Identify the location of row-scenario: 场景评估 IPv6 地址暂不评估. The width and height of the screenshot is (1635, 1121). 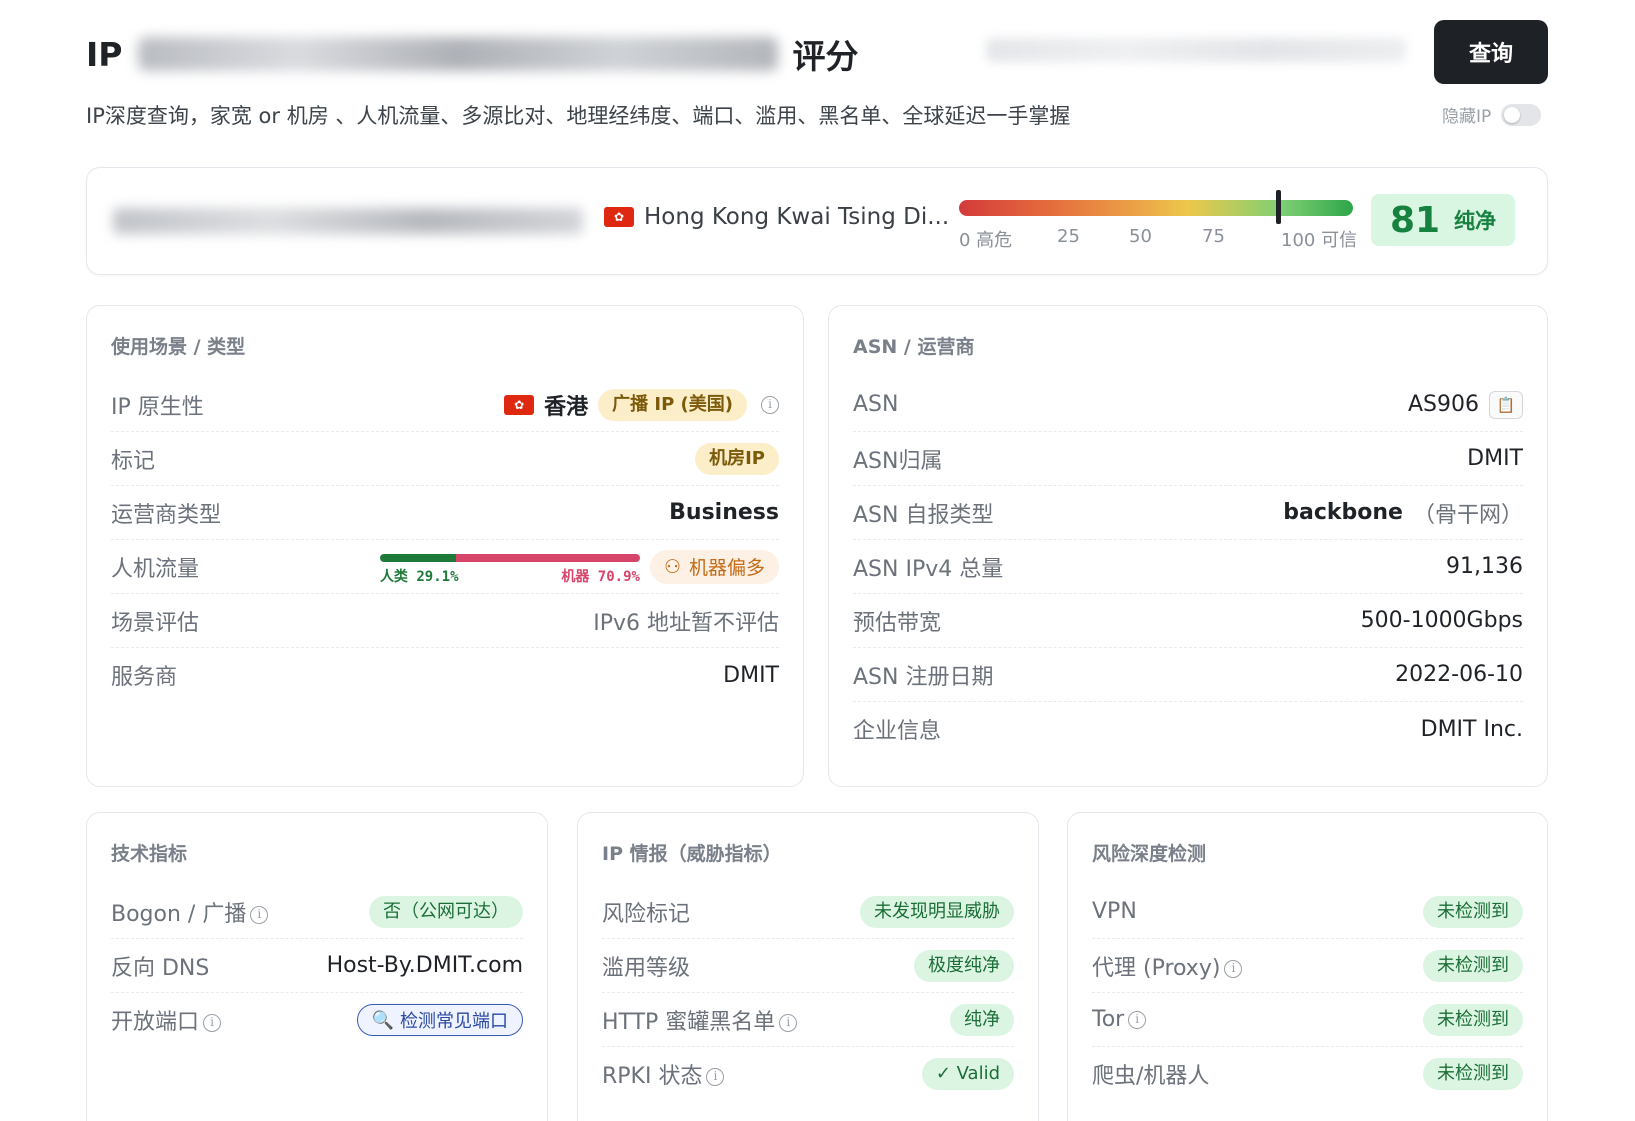
(445, 621).